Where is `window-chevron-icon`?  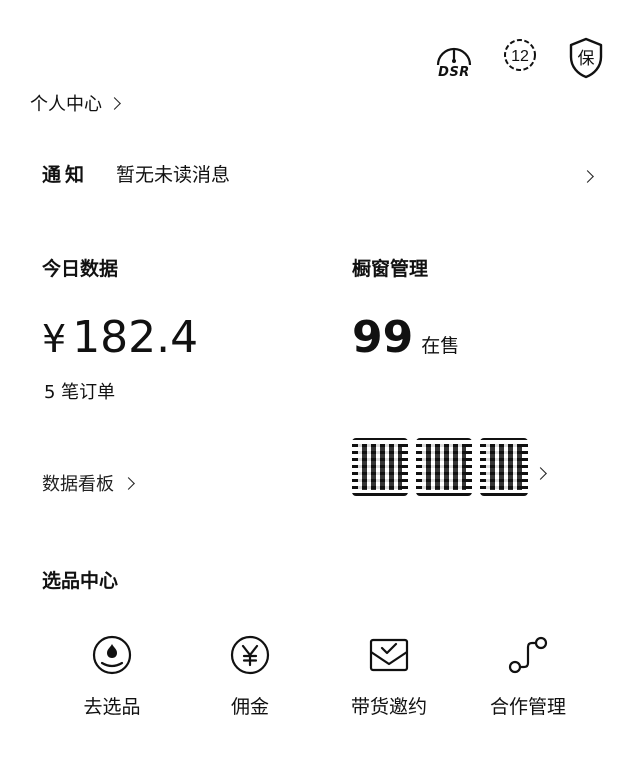 window-chevron-icon is located at coordinates (540, 472).